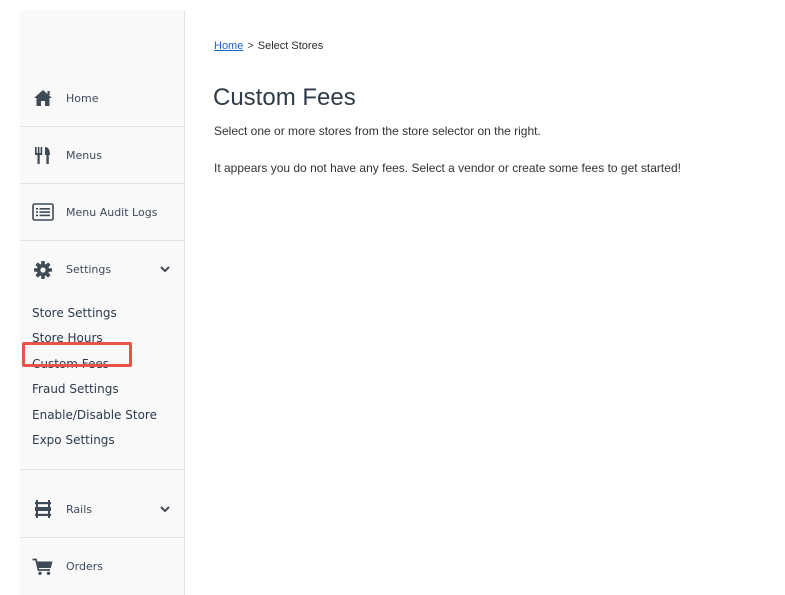  Describe the element at coordinates (102, 509) in the screenshot. I see `sidebar-item-rails: Rails` at that location.